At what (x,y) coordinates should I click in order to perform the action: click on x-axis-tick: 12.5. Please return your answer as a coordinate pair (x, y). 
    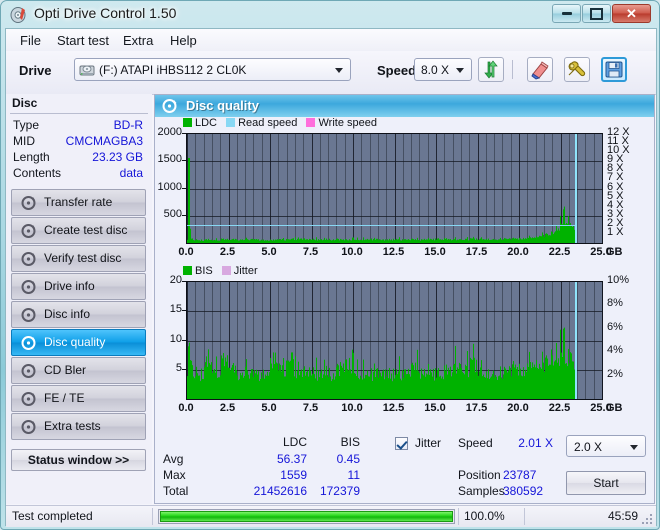
    Looking at the image, I should click on (393, 252).